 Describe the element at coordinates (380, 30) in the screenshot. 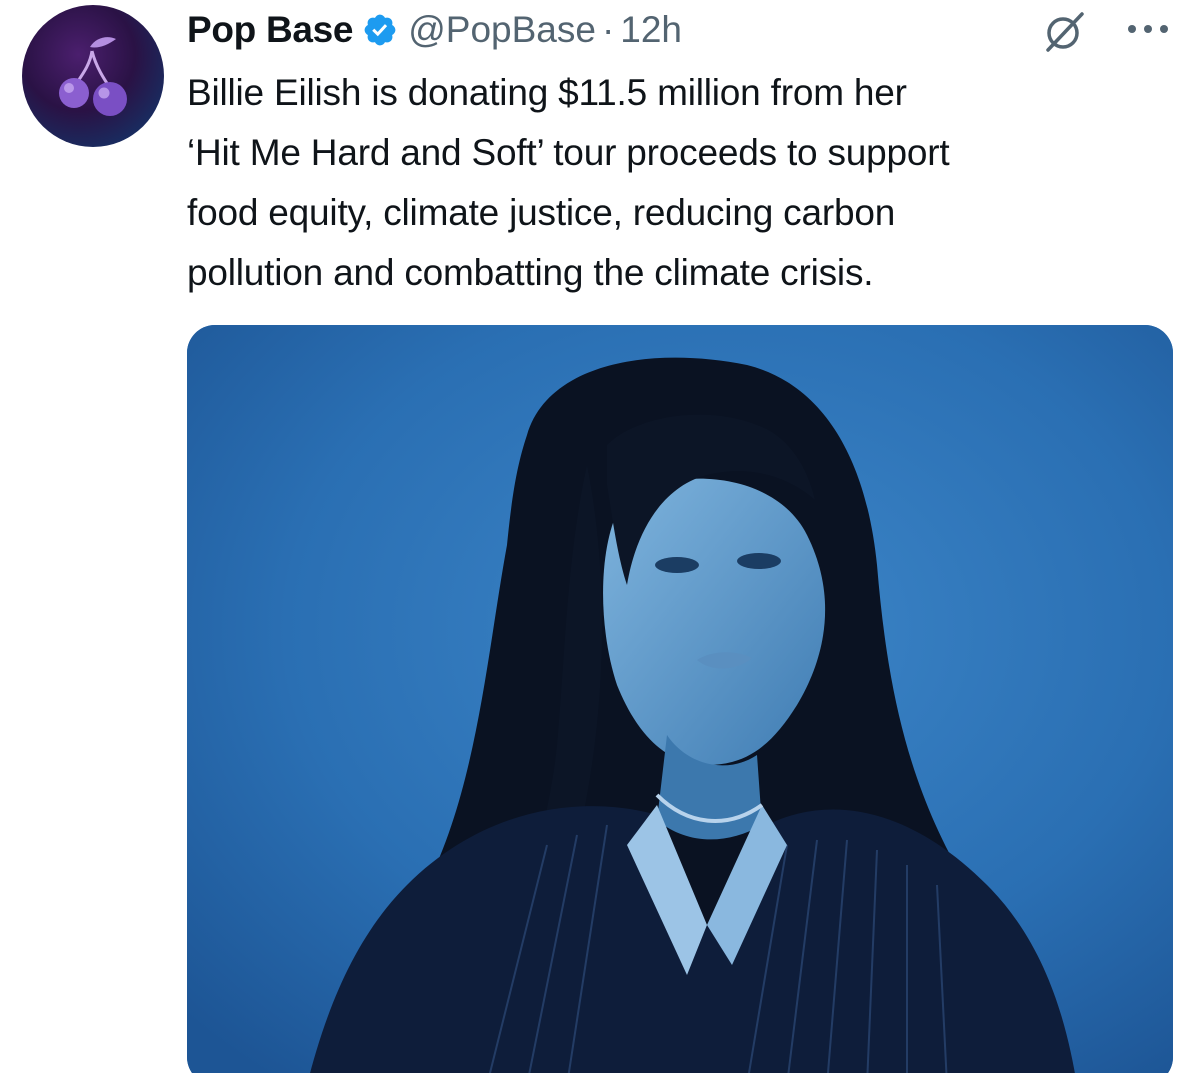

I see `verified-badge-icon` at that location.